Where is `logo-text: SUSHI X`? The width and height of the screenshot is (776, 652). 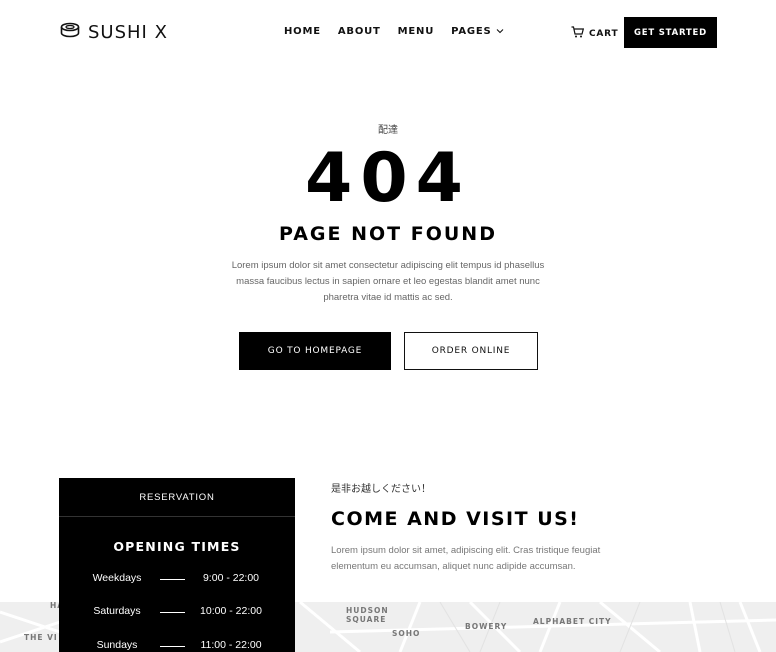
logo-text: SUSHI X is located at coordinates (128, 32).